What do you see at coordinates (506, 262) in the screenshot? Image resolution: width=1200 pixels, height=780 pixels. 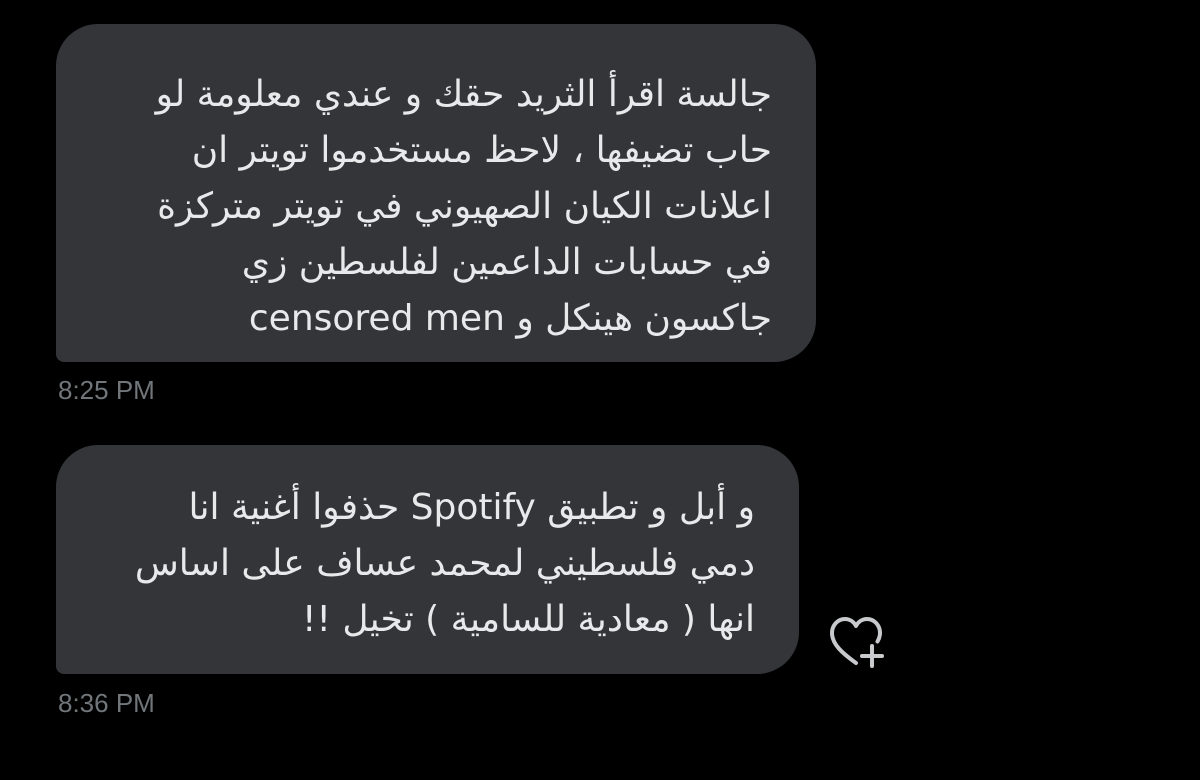 I see `message-text-line: في حسابات الداعمين لفلسطين زي` at bounding box center [506, 262].